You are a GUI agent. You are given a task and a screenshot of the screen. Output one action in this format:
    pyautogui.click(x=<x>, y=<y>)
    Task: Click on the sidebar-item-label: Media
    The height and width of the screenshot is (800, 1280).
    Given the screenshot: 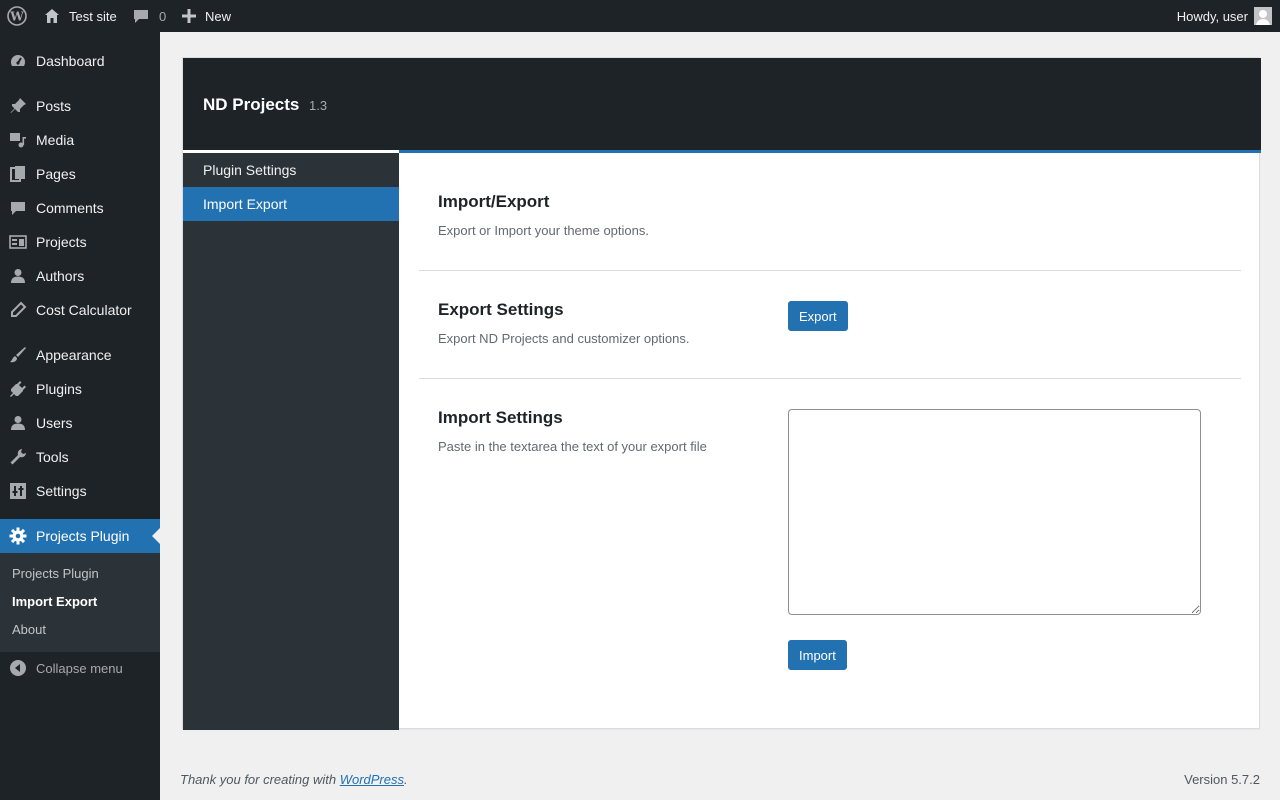 What is the action you would take?
    pyautogui.click(x=55, y=140)
    